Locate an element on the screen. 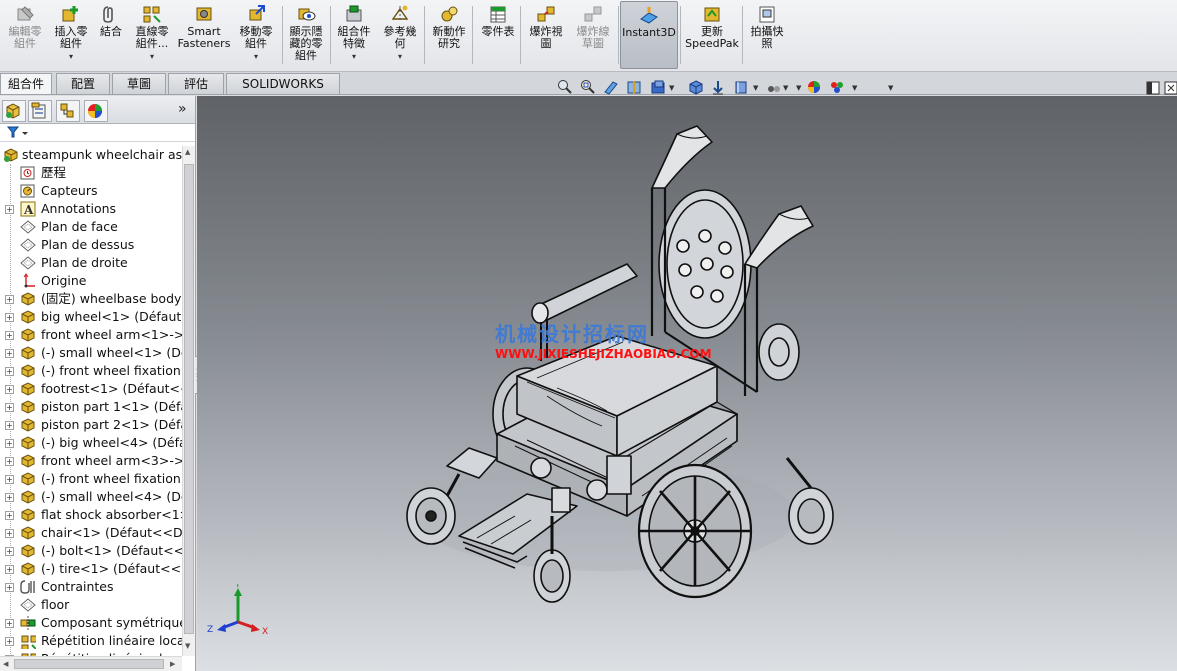 The width and height of the screenshot is (1177, 671). tree-item: + Composant symétrique2 is located at coordinates (91, 623).